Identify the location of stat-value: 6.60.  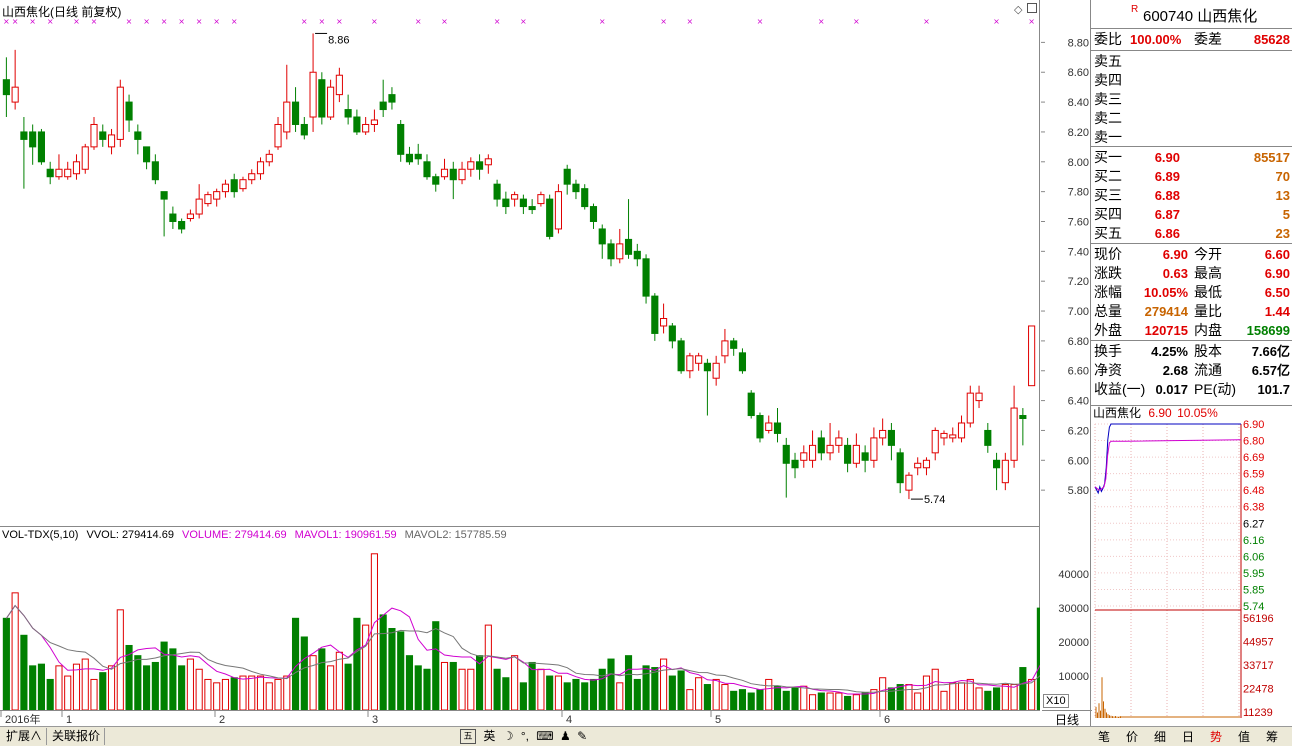
(1277, 254).